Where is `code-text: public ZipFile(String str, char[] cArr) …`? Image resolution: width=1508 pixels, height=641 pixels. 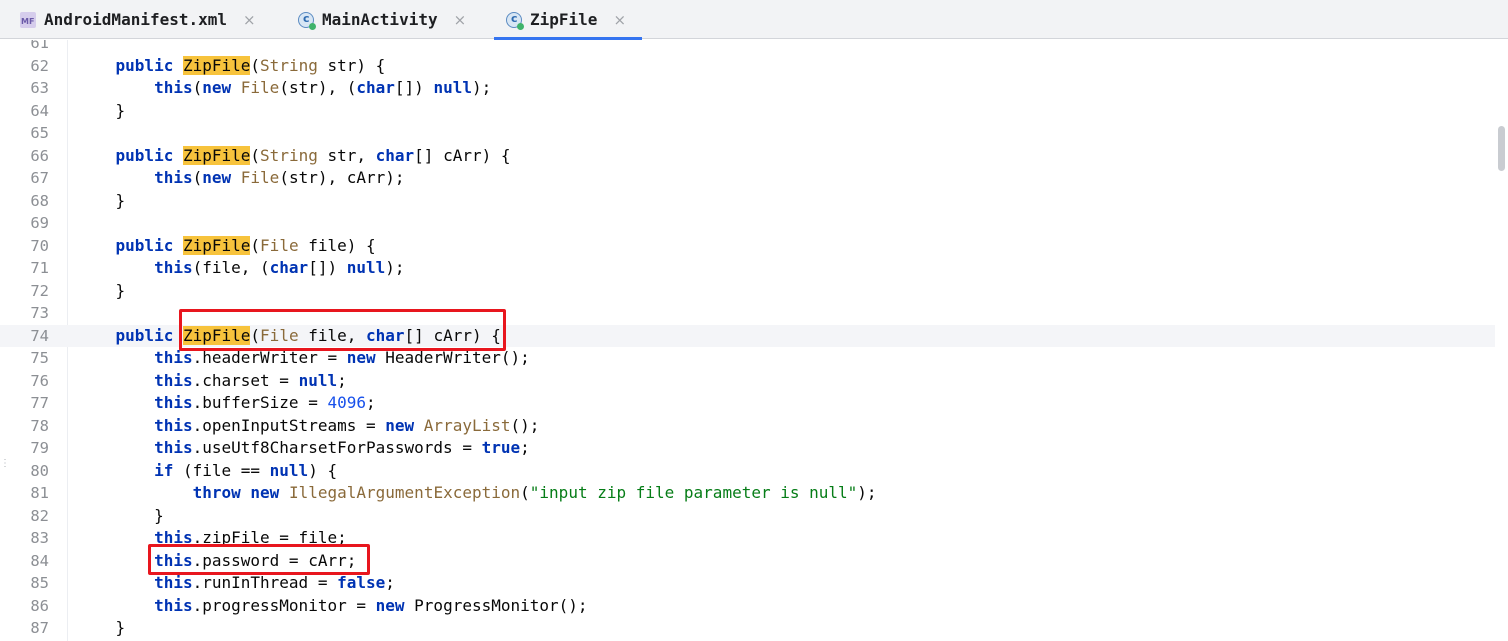 code-text: public ZipFile(String str, char[] cArr) … is located at coordinates (294, 156).